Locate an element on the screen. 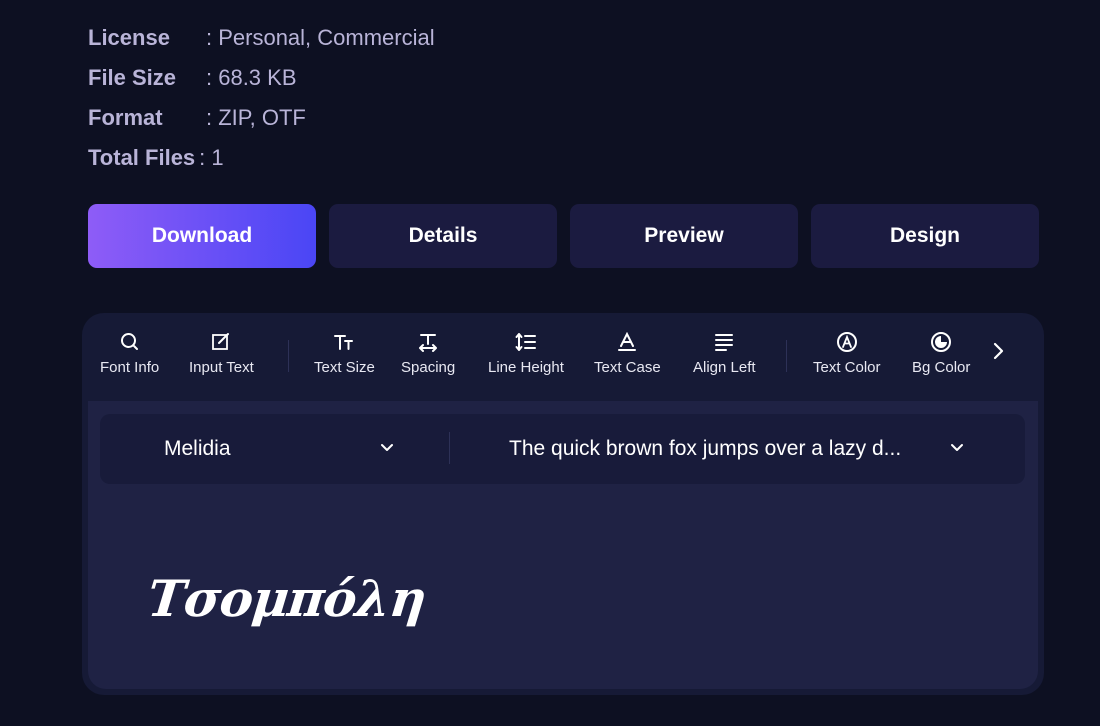  text-color-icon is located at coordinates (847, 342).